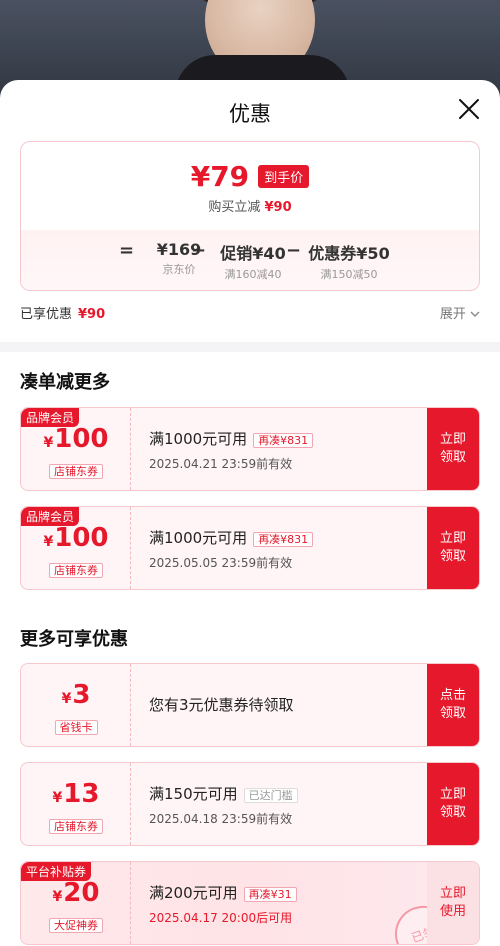 Image resolution: width=500 pixels, height=946 pixels. Describe the element at coordinates (234, 207) in the screenshot. I see `instant-discount-label: 购买立减` at that location.